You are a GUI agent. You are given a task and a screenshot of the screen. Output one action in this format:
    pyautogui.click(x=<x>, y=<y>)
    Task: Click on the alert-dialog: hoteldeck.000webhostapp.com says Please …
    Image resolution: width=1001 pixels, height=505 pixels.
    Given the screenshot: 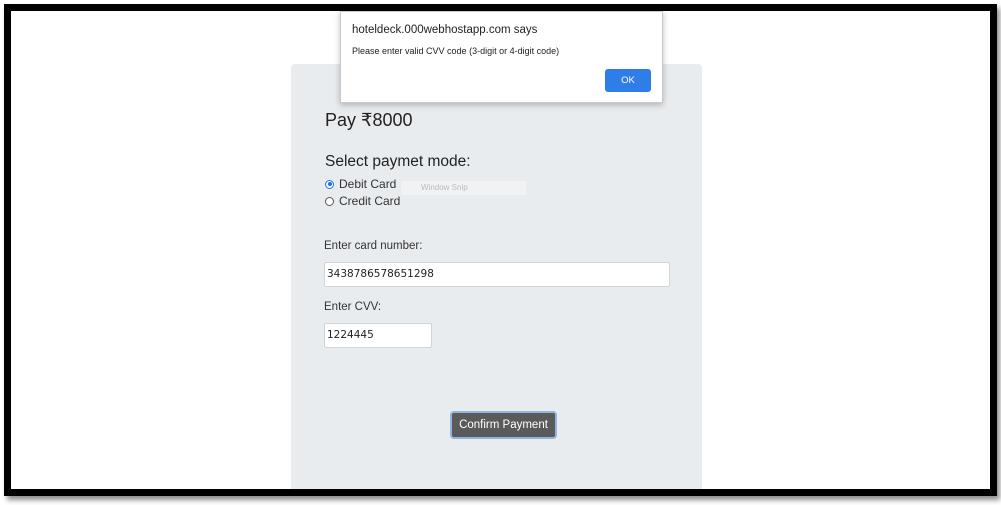 What is the action you would take?
    pyautogui.click(x=501, y=57)
    